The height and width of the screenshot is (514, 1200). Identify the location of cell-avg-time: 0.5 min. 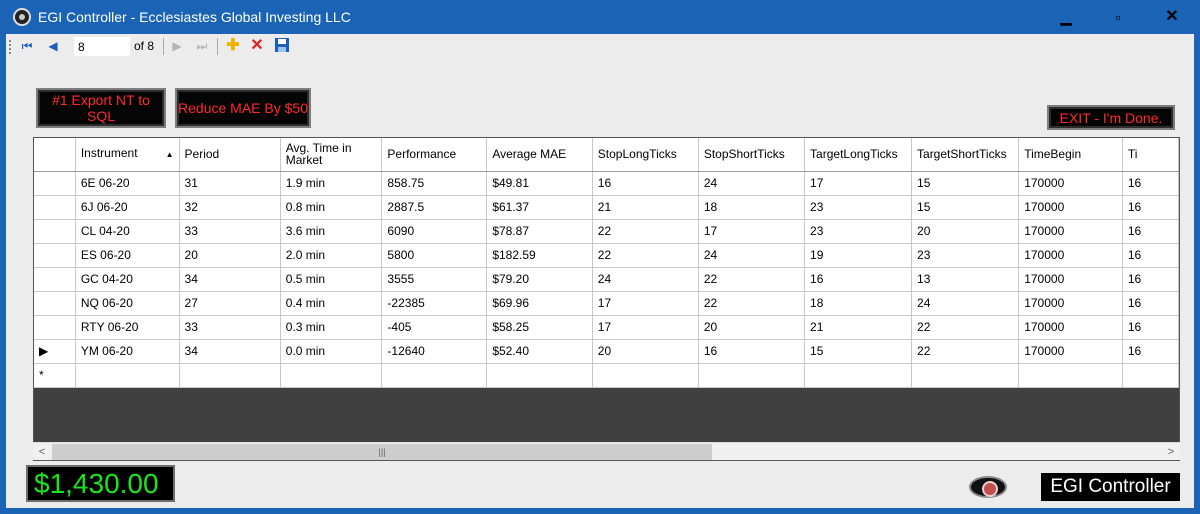
(331, 279).